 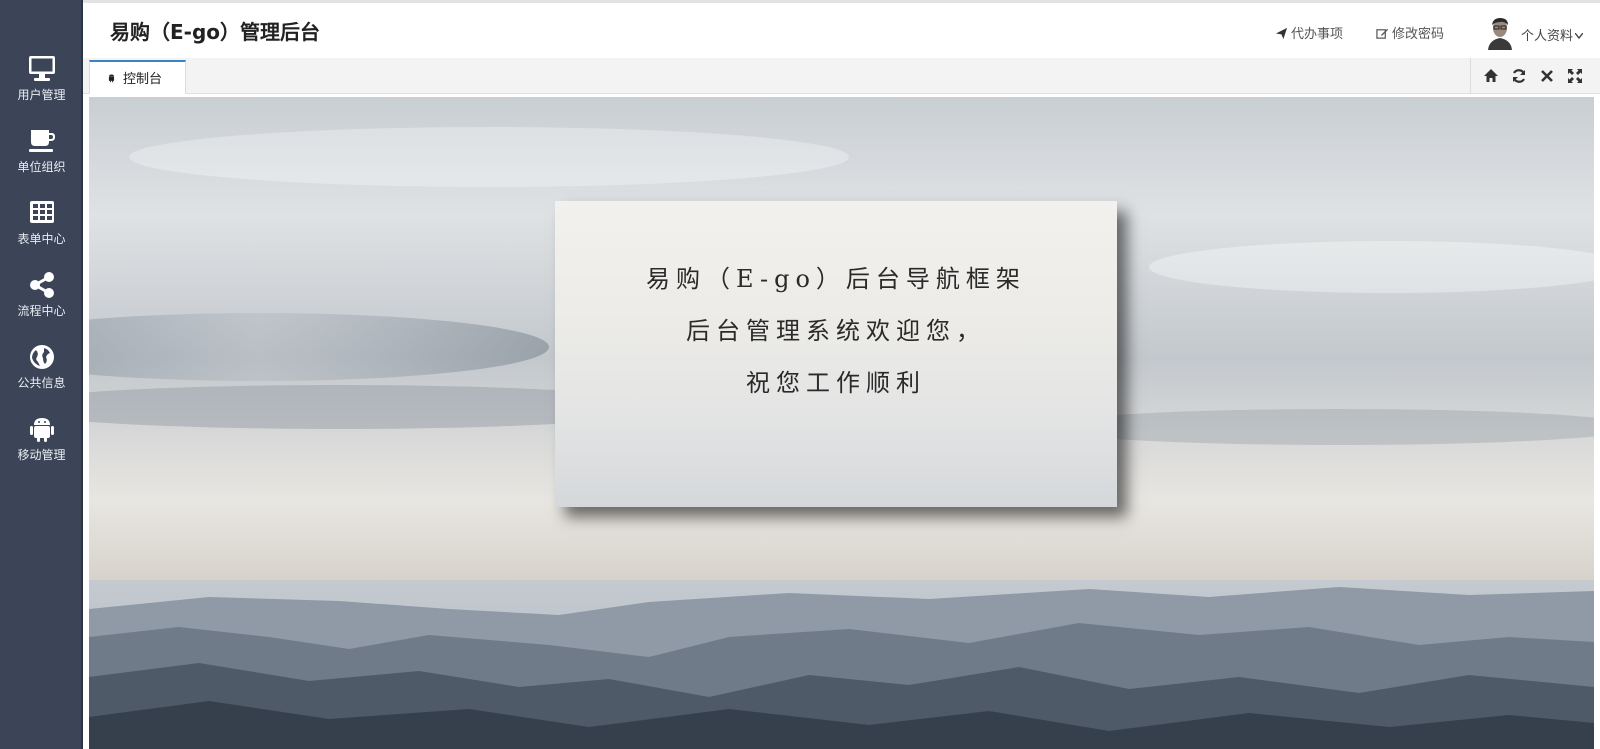 What do you see at coordinates (836, 383) in the screenshot?
I see `welcome-line-3: 祝您工作顺利` at bounding box center [836, 383].